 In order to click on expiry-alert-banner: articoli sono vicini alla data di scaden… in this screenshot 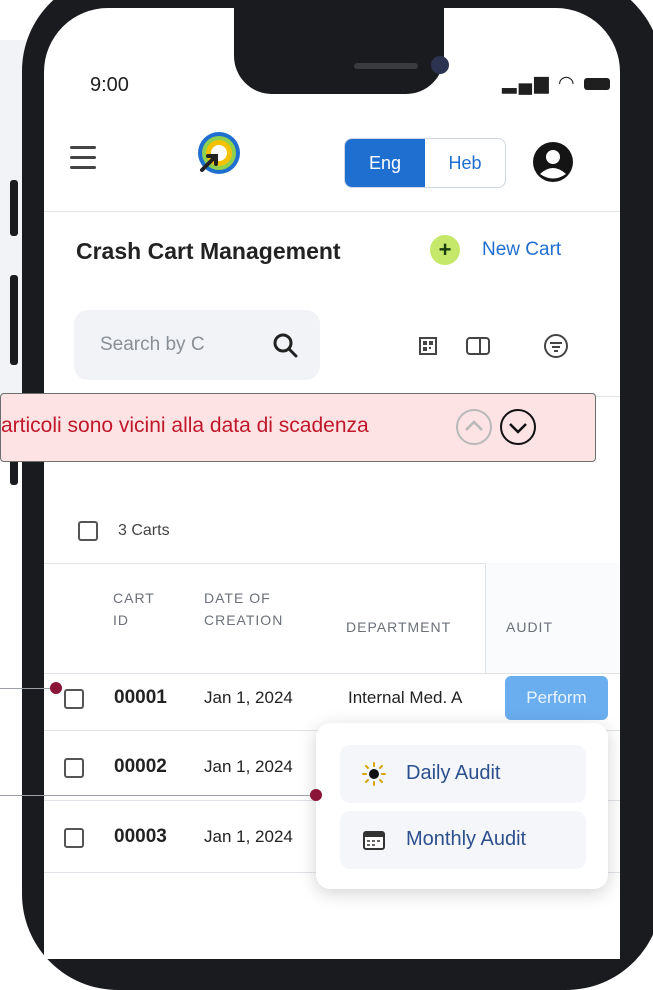, I will do `click(298, 427)`.